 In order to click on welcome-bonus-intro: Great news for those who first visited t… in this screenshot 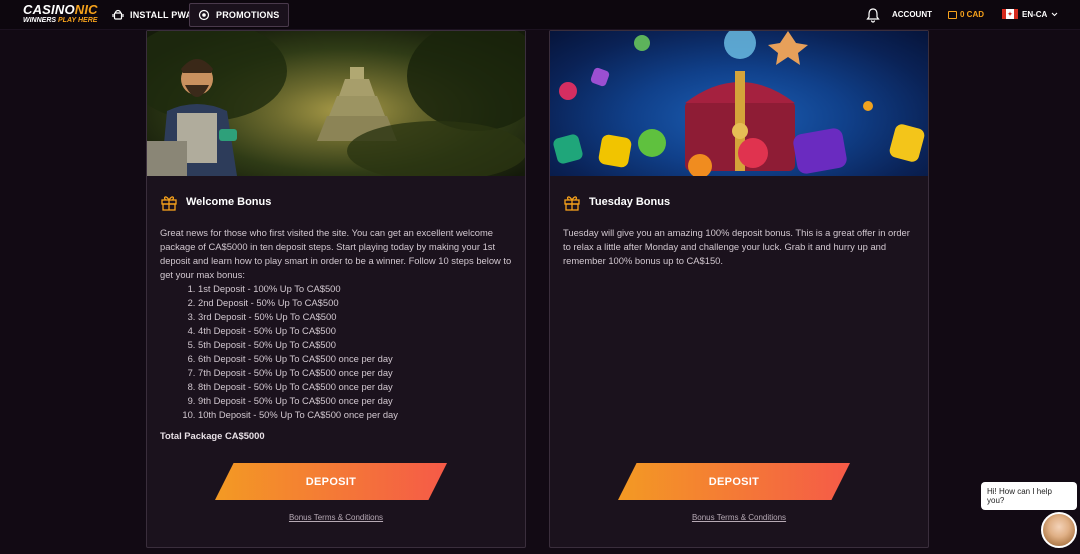, I will do `click(336, 253)`.